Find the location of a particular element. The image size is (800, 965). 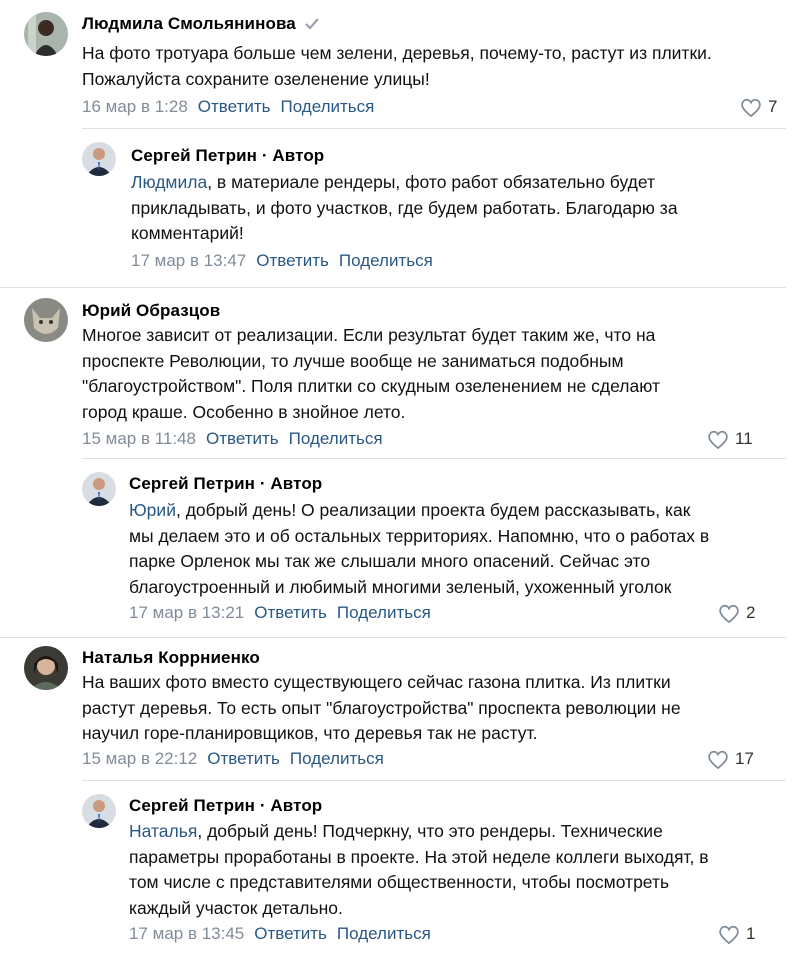

verified-check-icon is located at coordinates (312, 24).